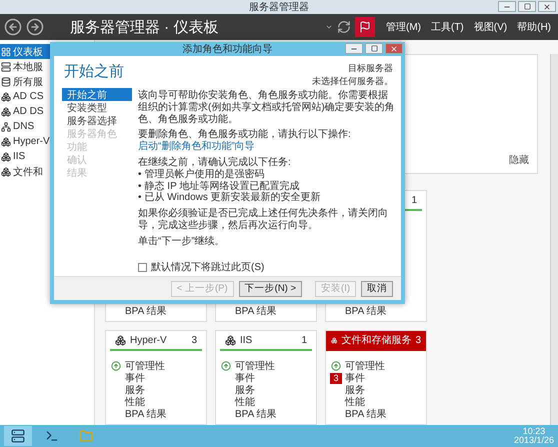  I want to click on paragraph: 要删除角色、角色服务或功能，请执行以下操作:, so click(245, 134).